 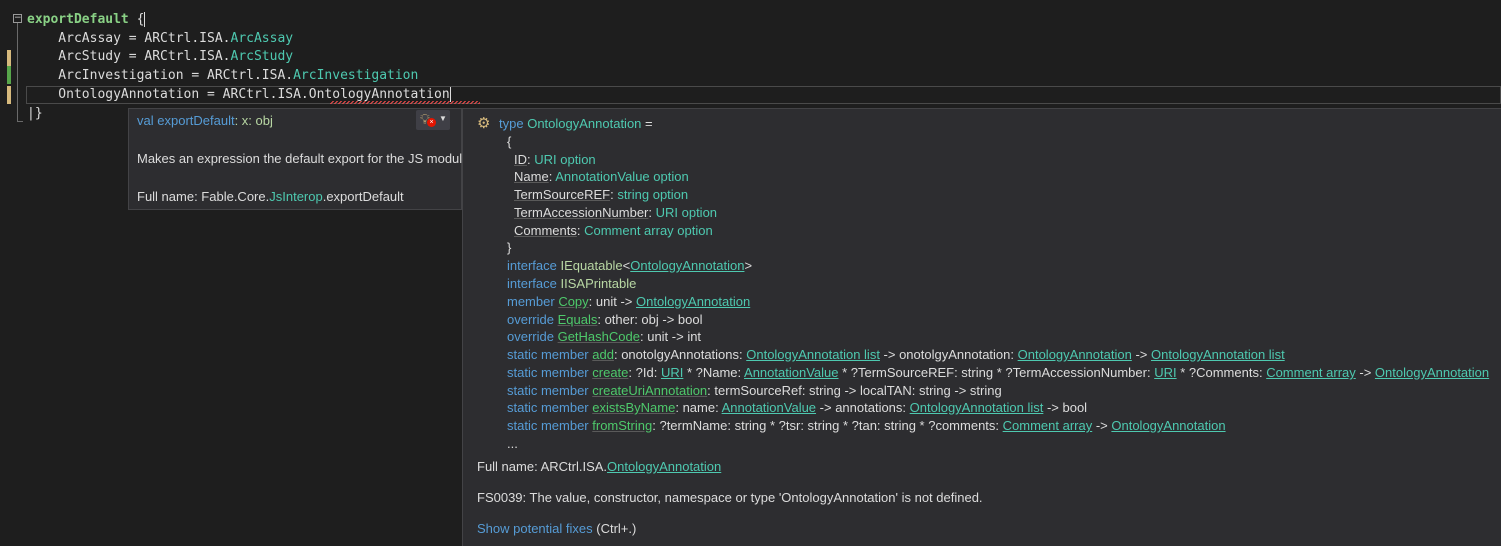 What do you see at coordinates (535, 528) in the screenshot?
I see `show-potential-fixes-link: Show potential fixes` at bounding box center [535, 528].